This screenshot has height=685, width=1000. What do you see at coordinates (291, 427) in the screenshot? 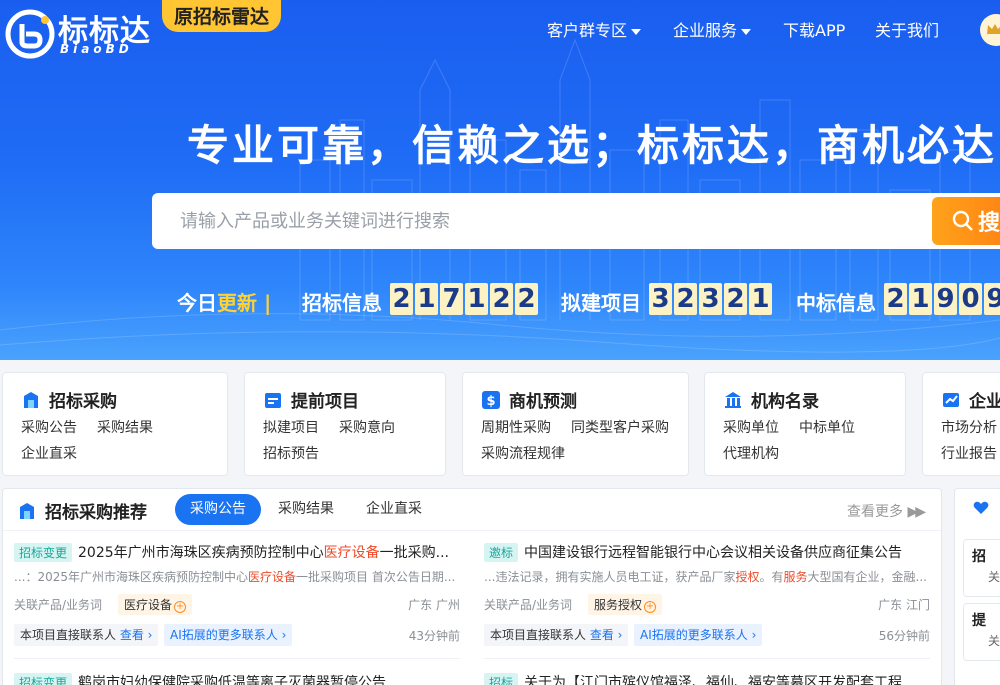
I see `link-planned-projects: 拟建项目` at bounding box center [291, 427].